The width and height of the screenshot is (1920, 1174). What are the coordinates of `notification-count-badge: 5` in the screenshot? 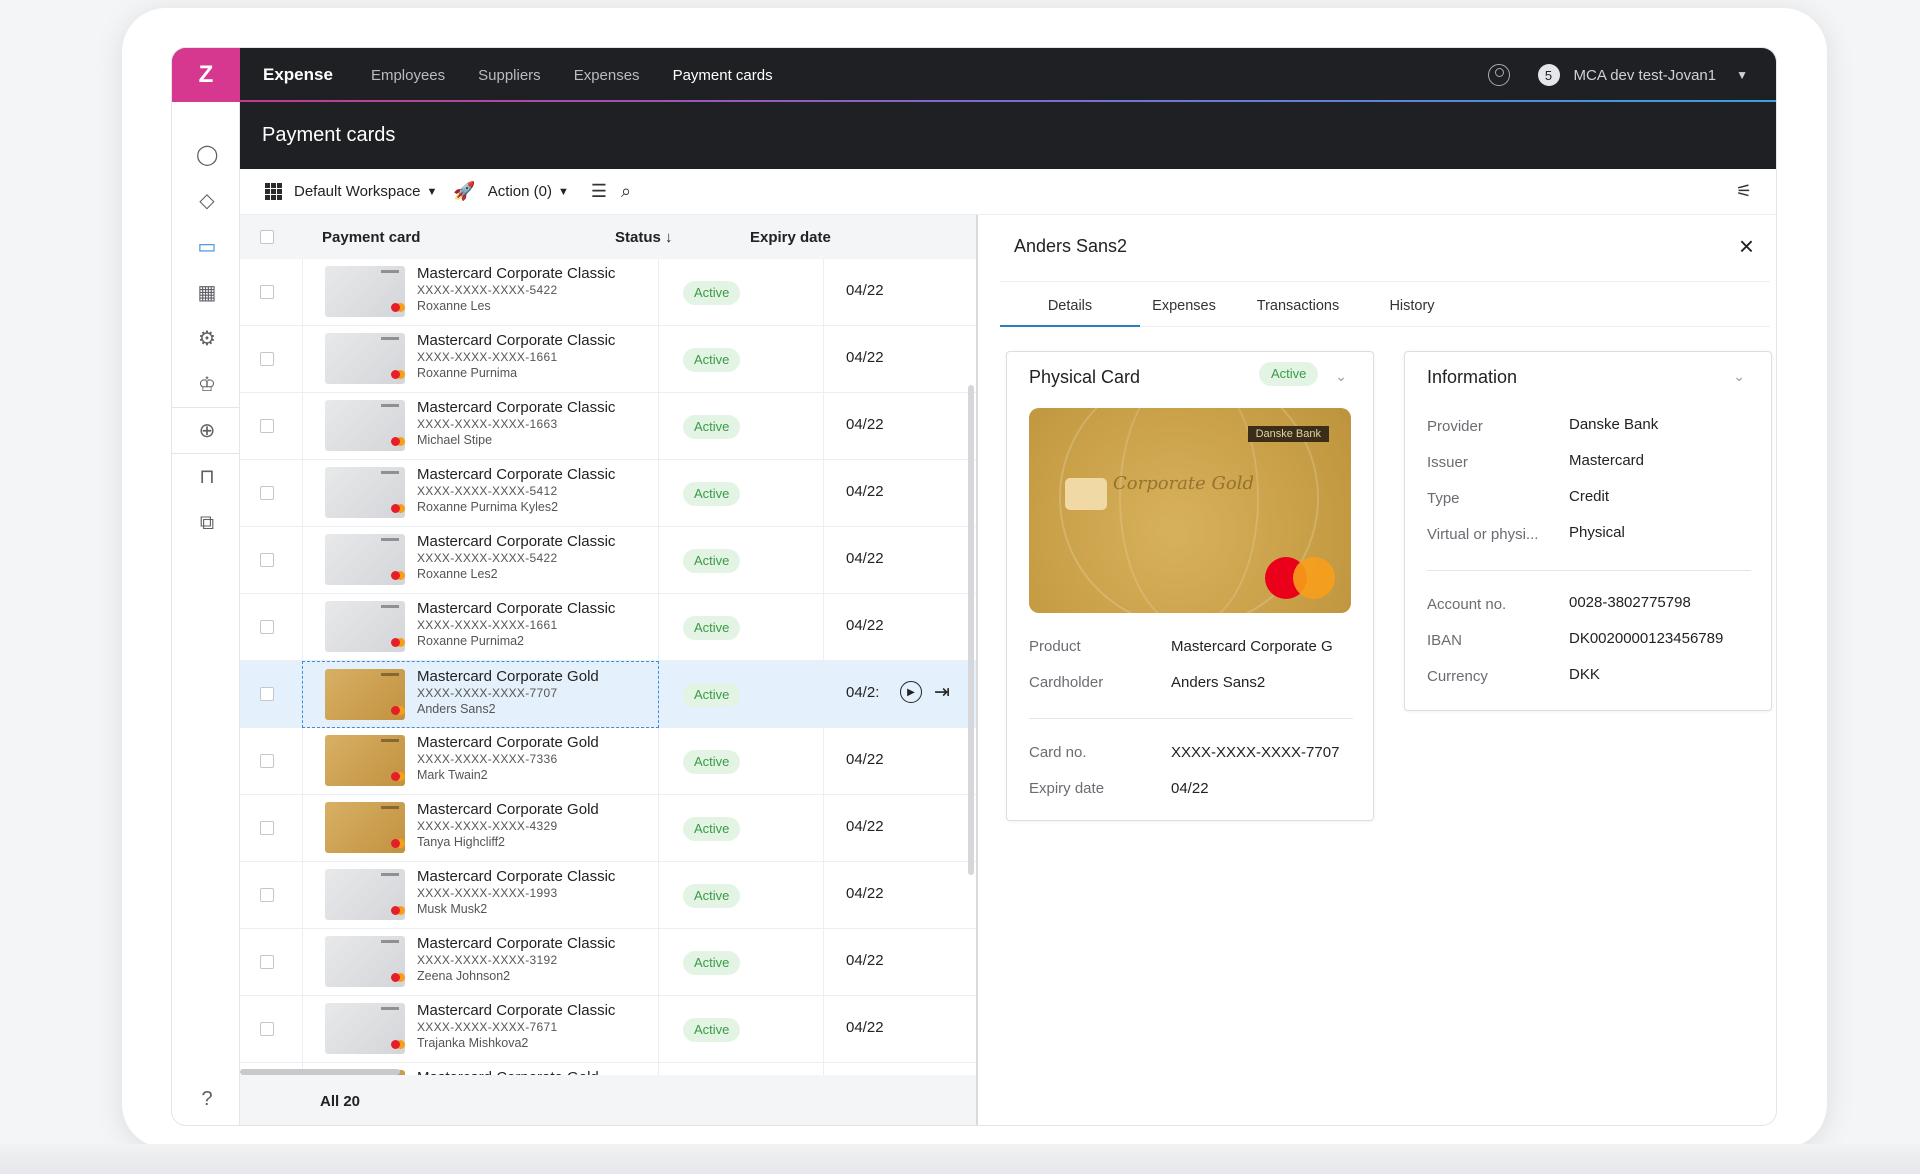 It's located at (1548, 75).